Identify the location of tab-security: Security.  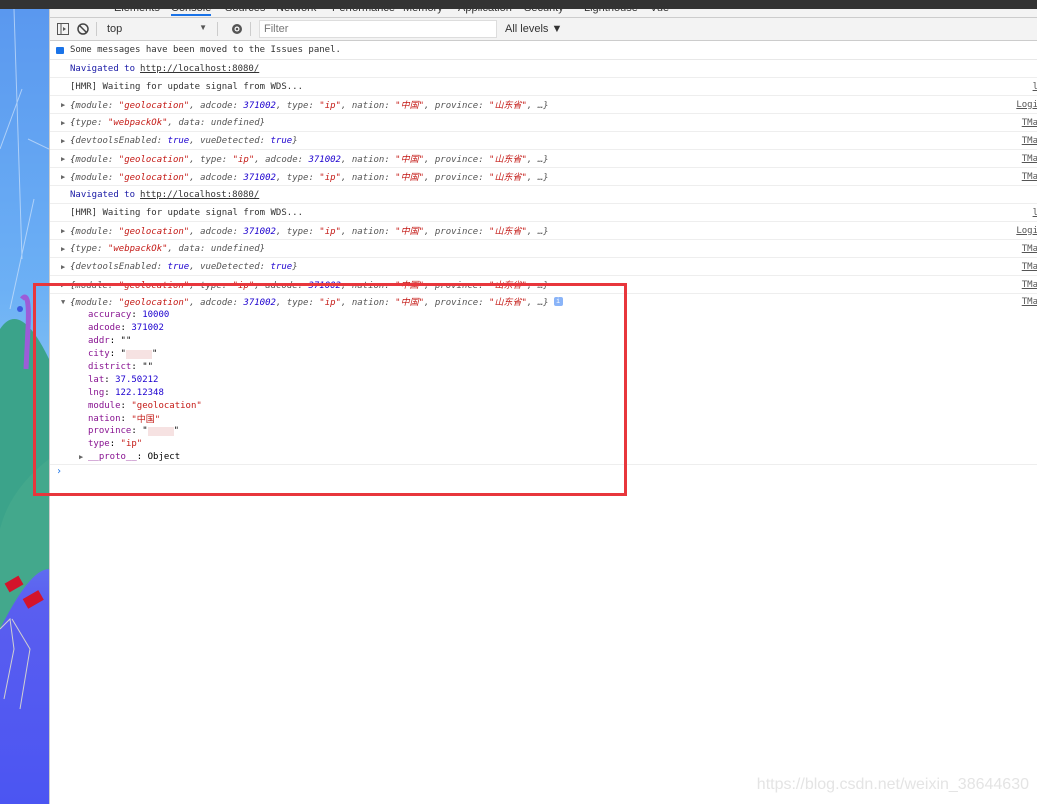
(544, 11).